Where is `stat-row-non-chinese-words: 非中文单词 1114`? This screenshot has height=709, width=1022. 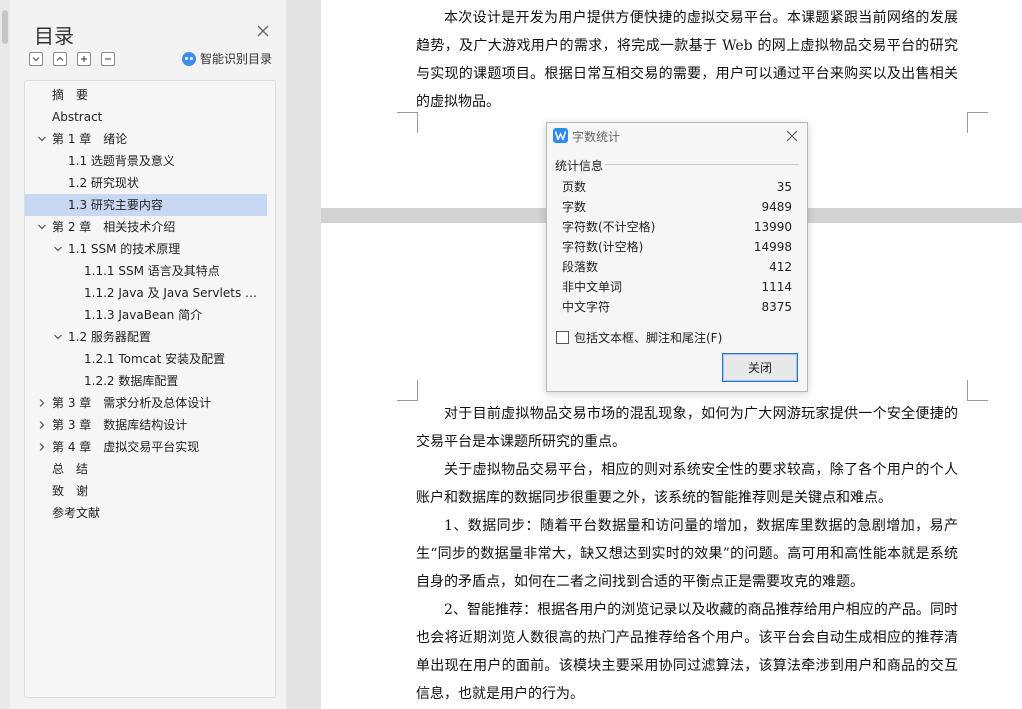
stat-row-non-chinese-words: 非中文单词 1114 is located at coordinates (677, 287).